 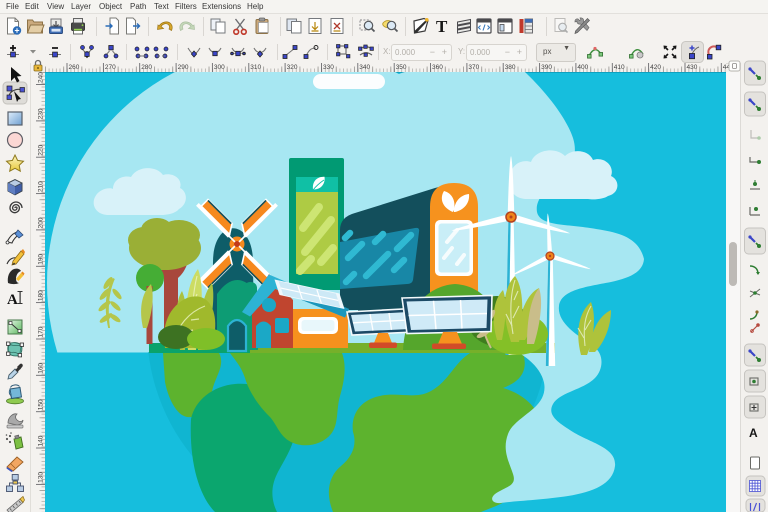 What do you see at coordinates (442, 26) in the screenshot?
I see `svg-text: T` at bounding box center [442, 26].